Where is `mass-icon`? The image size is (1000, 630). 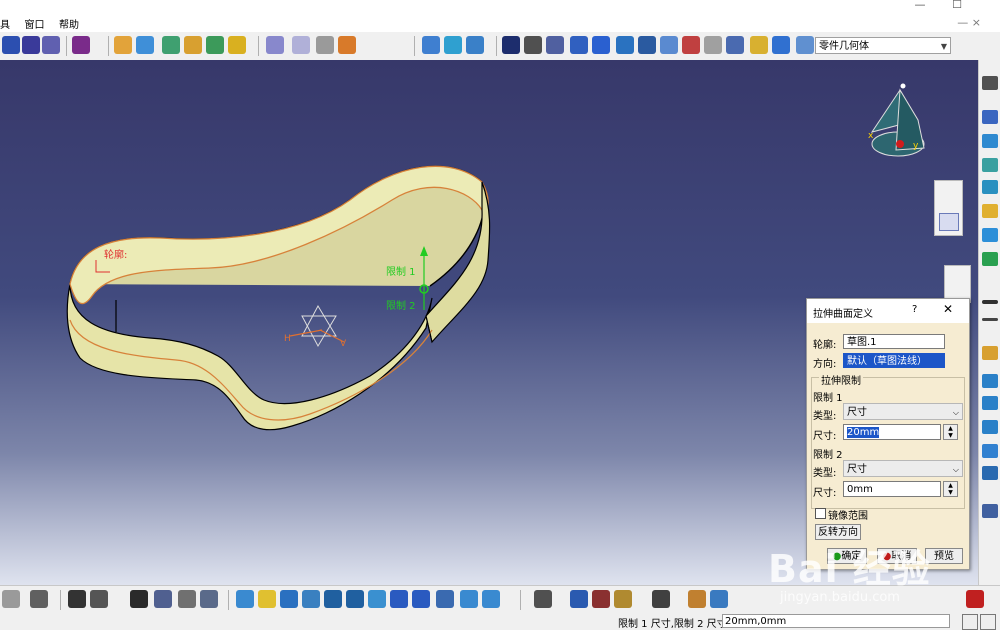
mass-icon is located at coordinates (623, 599).